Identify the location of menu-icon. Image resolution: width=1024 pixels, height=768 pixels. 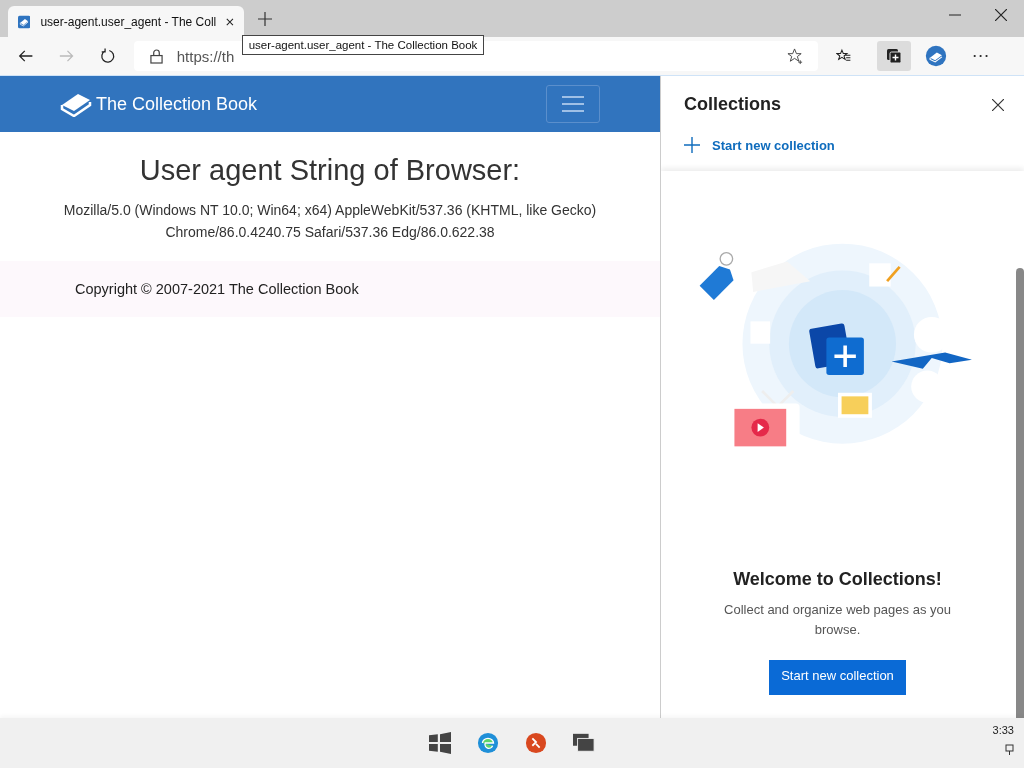
(573, 104).